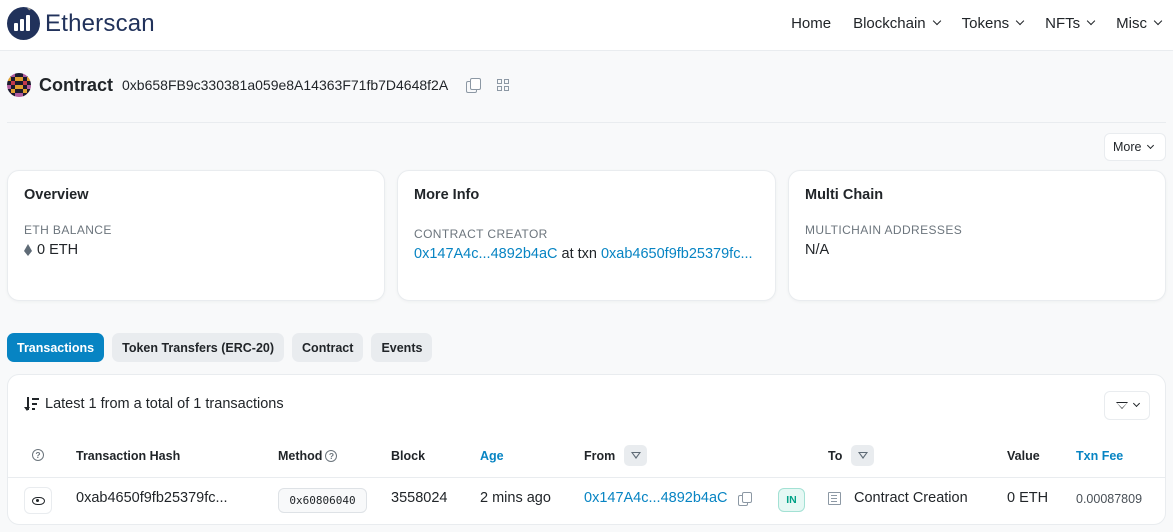 This screenshot has width=1173, height=532. What do you see at coordinates (811, 23) in the screenshot?
I see `nav-item-home: Home` at bounding box center [811, 23].